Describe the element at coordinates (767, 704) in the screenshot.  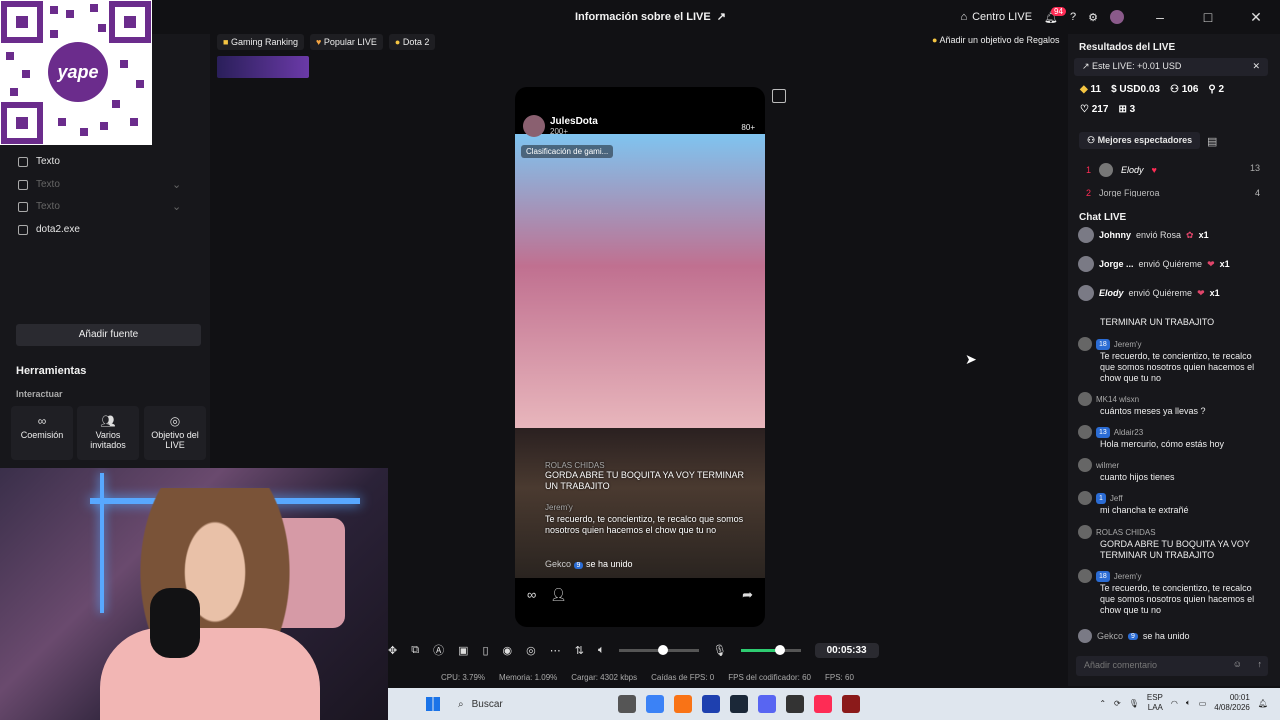
I see `discord-icon` at that location.